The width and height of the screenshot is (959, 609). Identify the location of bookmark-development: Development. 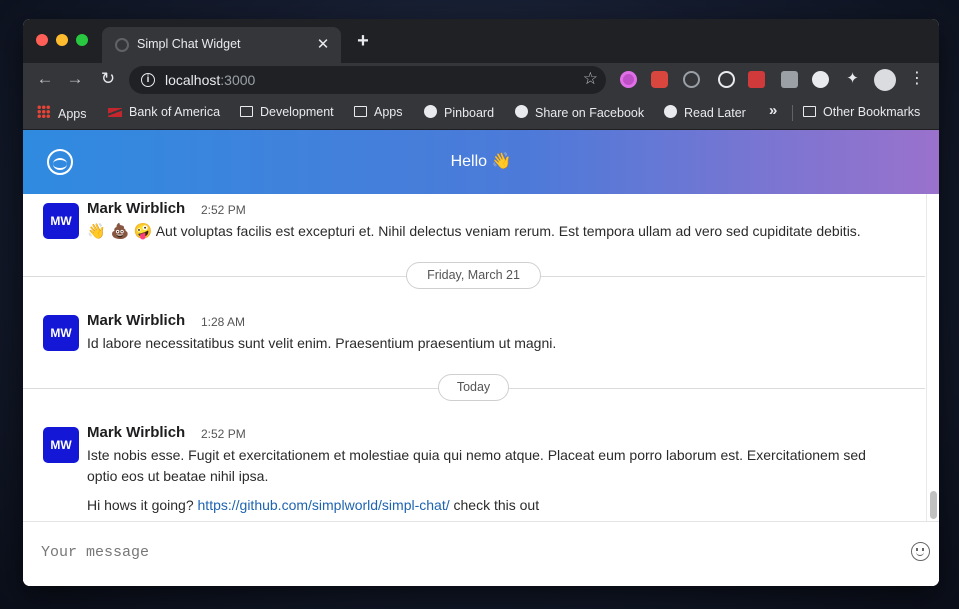
(287, 112).